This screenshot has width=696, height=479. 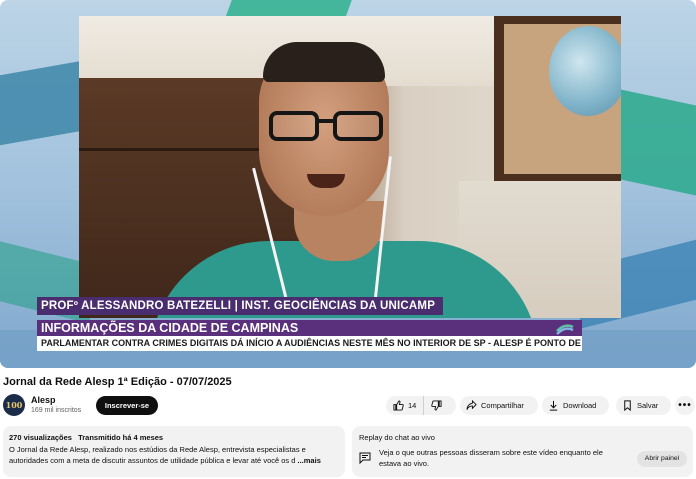 What do you see at coordinates (580, 405) in the screenshot?
I see `download-label: Download` at bounding box center [580, 405].